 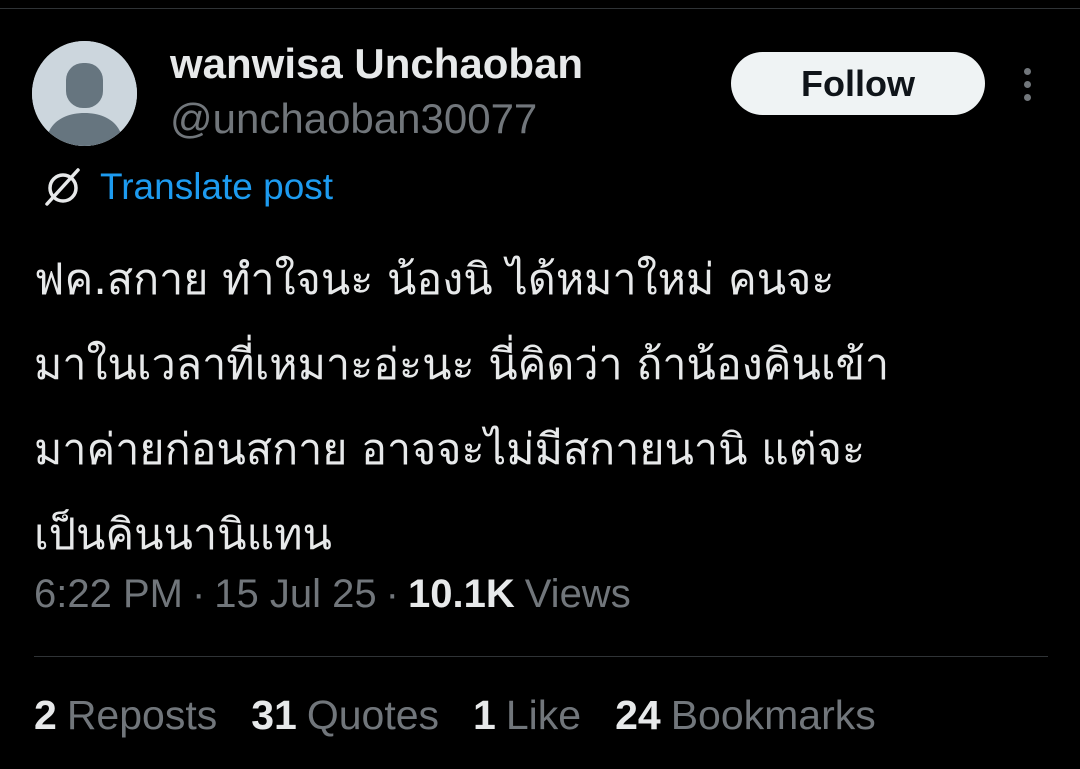 What do you see at coordinates (62, 187) in the screenshot?
I see `globe-slash-icon` at bounding box center [62, 187].